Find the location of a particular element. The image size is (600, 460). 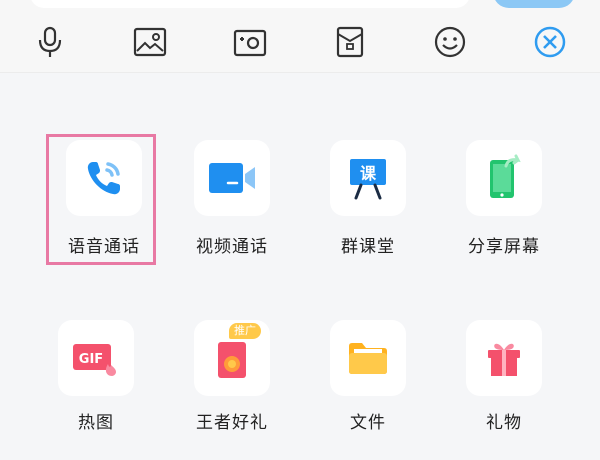

red-packet-icon is located at coordinates (350, 42).